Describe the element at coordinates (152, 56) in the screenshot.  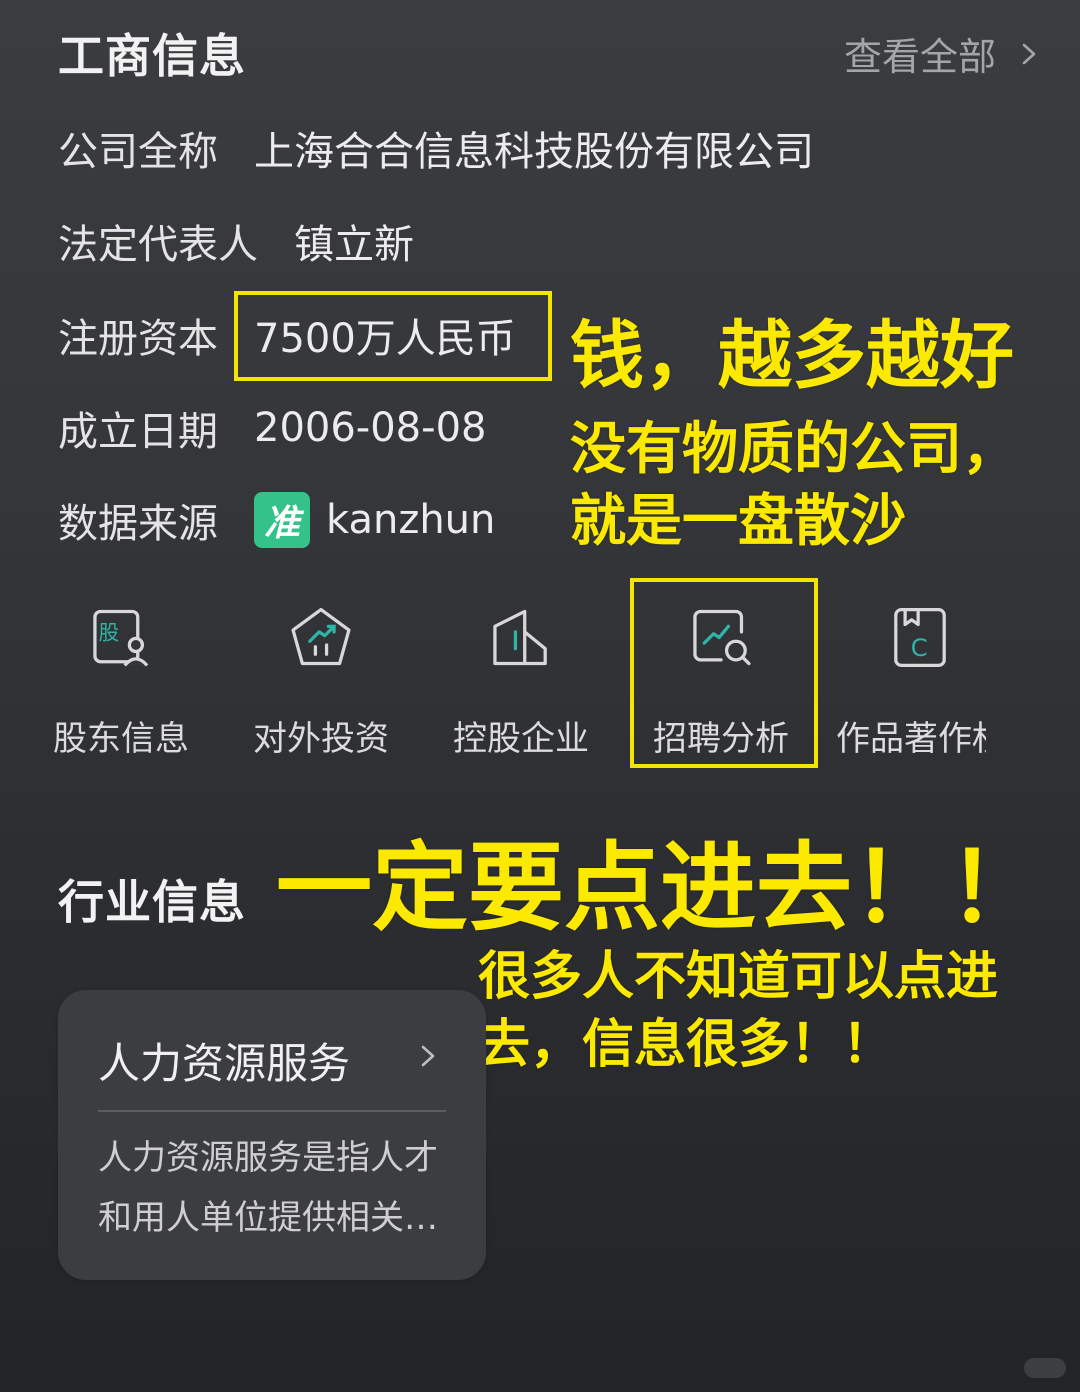
I see `section-title-business-info: 工商信息` at that location.